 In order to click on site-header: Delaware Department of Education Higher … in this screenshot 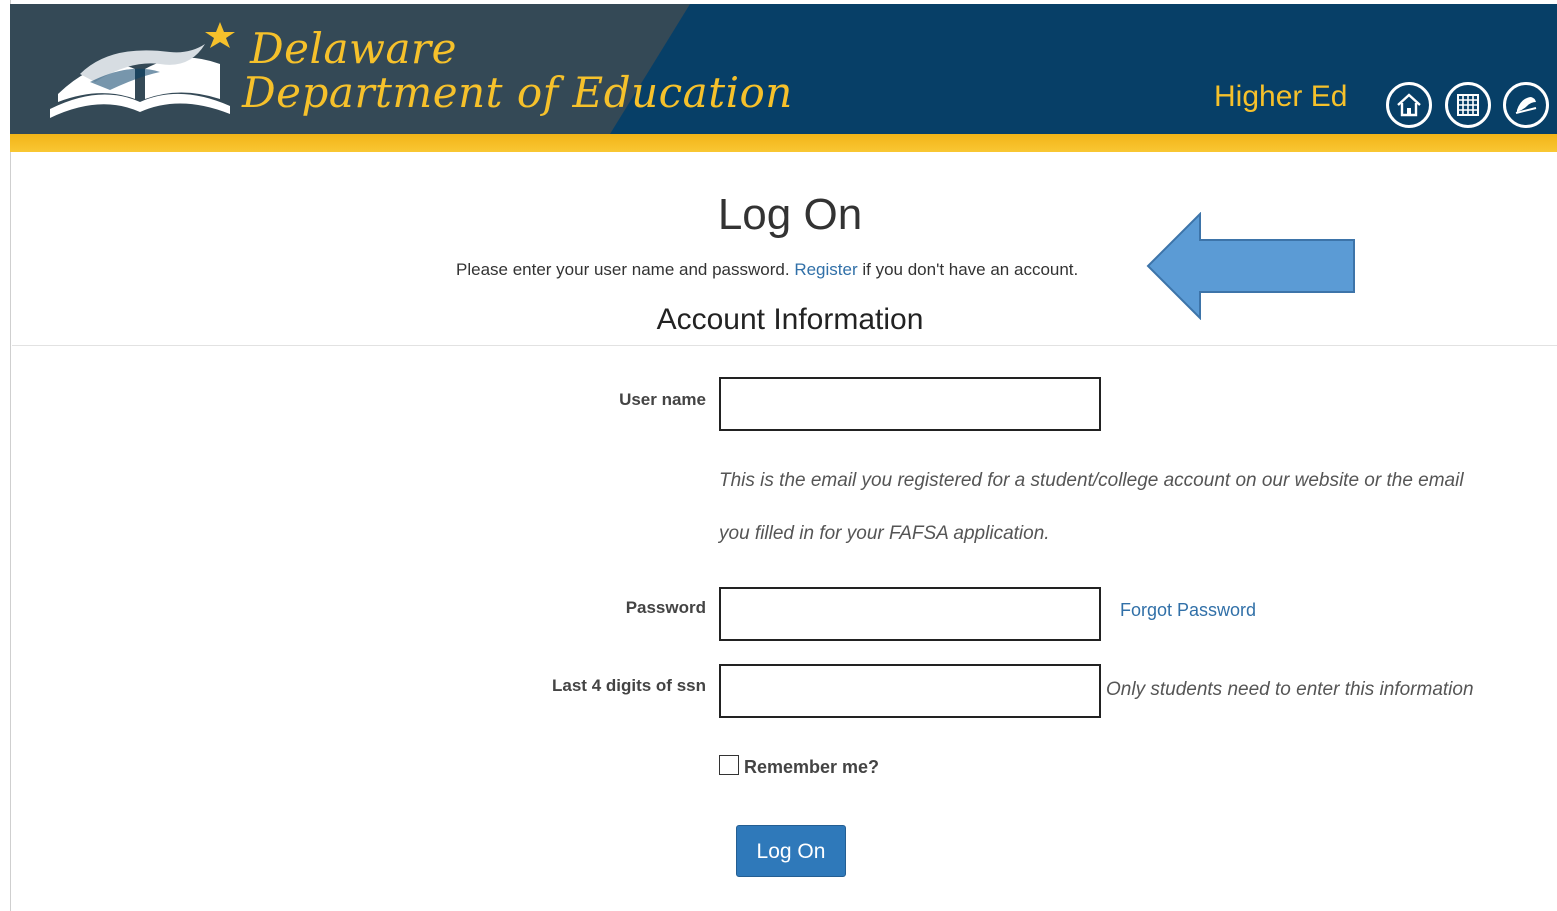, I will do `click(783, 69)`.